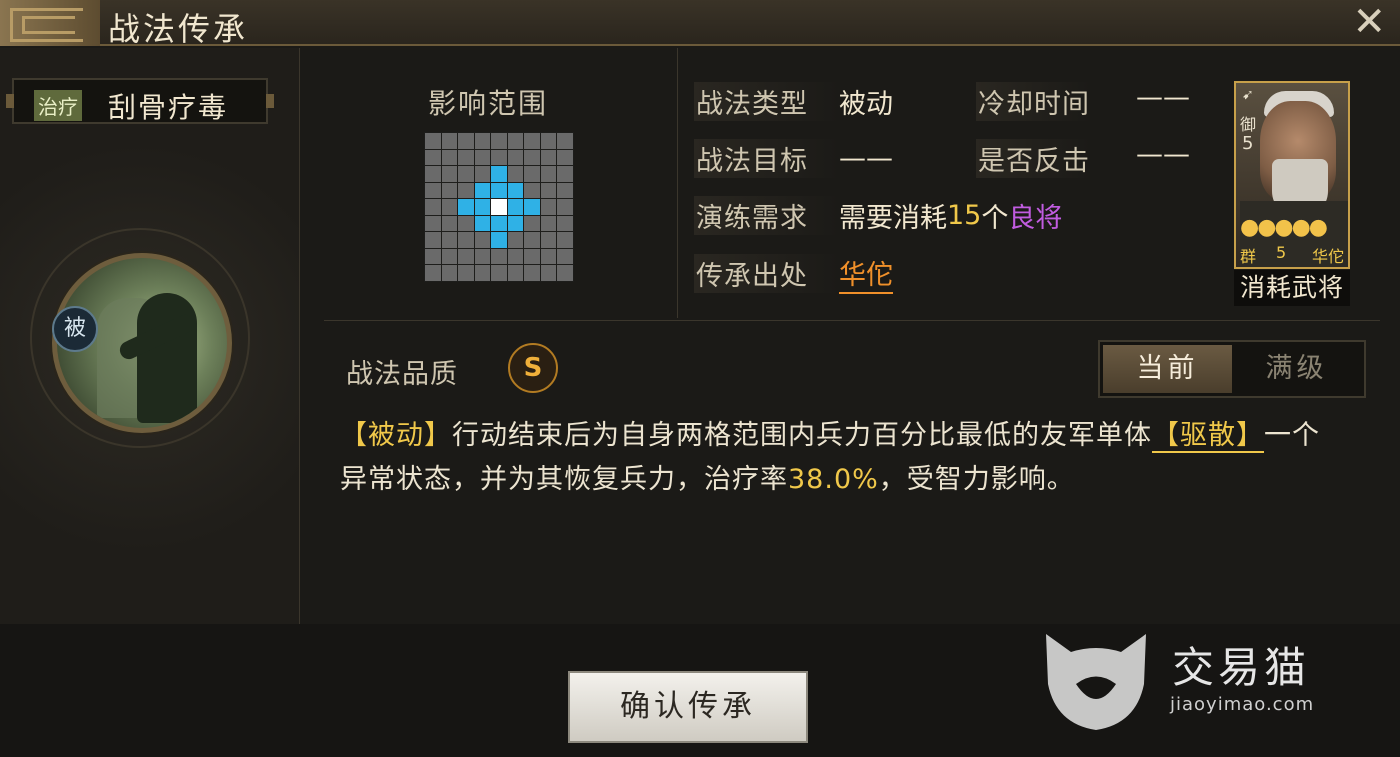 The image size is (1400, 757). I want to click on confirm-inherit-button: 确认传承, so click(688, 707).